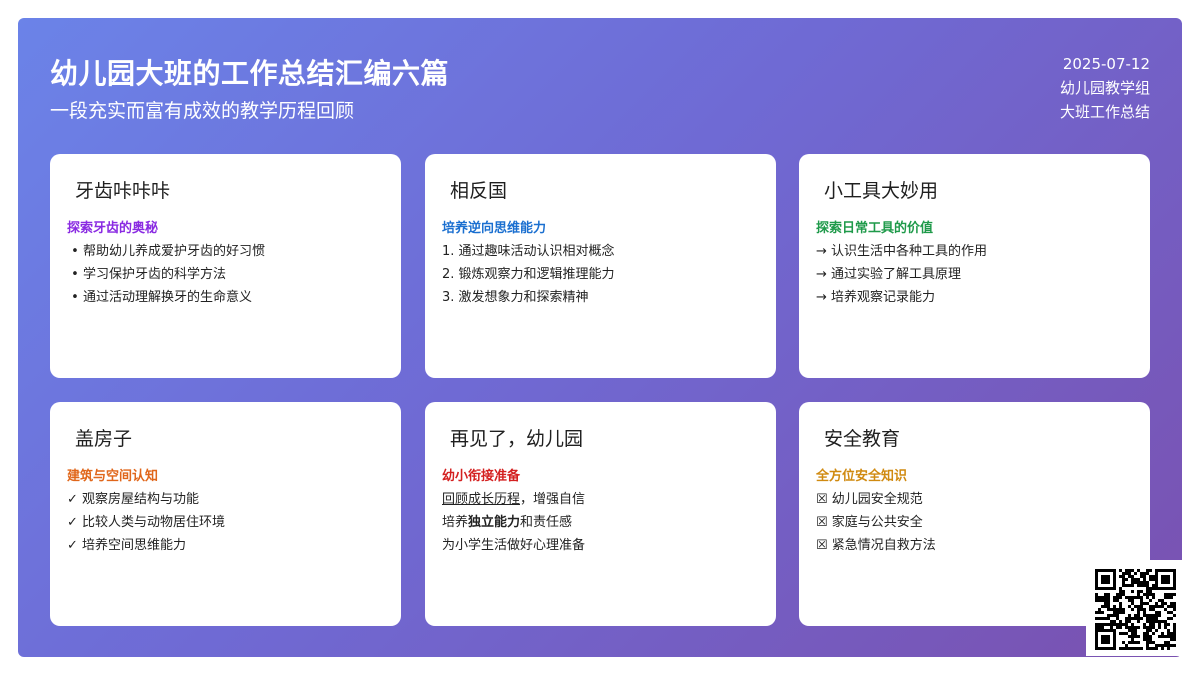  What do you see at coordinates (869, 499) in the screenshot?
I see `list-item: ☒ 幼儿园安全规范` at bounding box center [869, 499].